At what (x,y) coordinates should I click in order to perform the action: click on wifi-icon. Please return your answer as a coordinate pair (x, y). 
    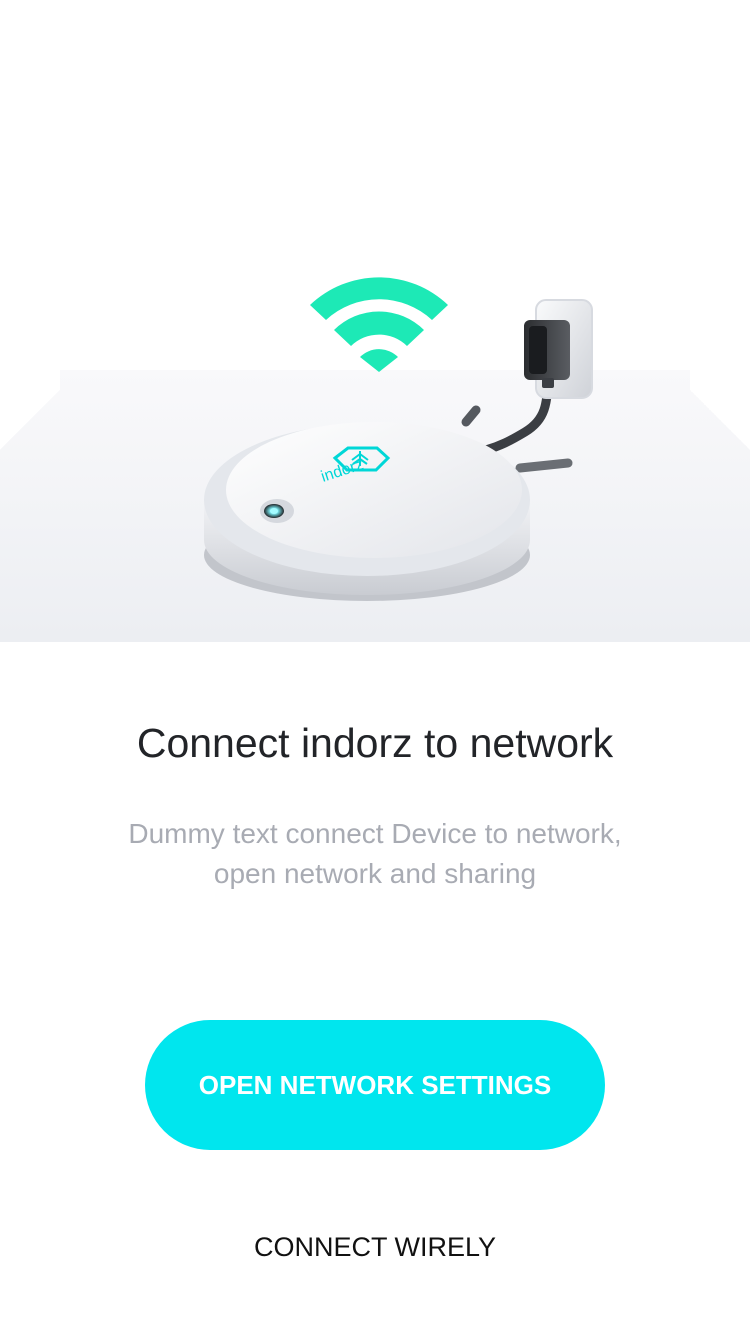
    Looking at the image, I should click on (379, 324).